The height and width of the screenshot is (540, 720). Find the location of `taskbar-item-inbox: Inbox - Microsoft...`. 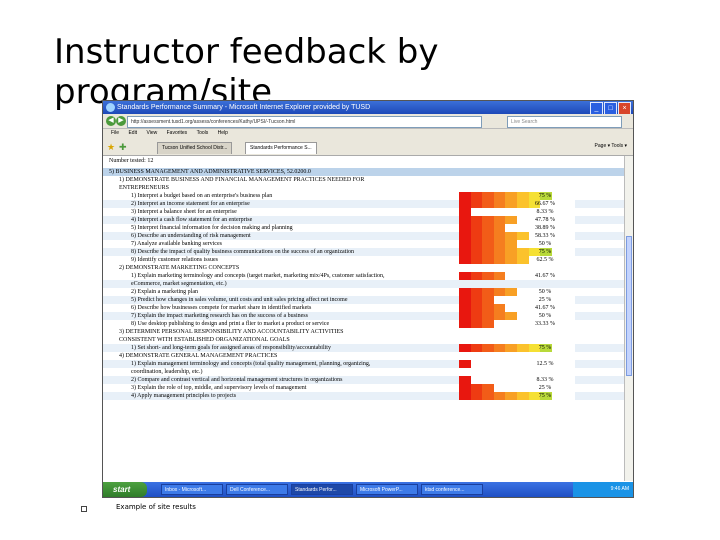

taskbar-item-inbox: Inbox - Microsoft... is located at coordinates (192, 489).